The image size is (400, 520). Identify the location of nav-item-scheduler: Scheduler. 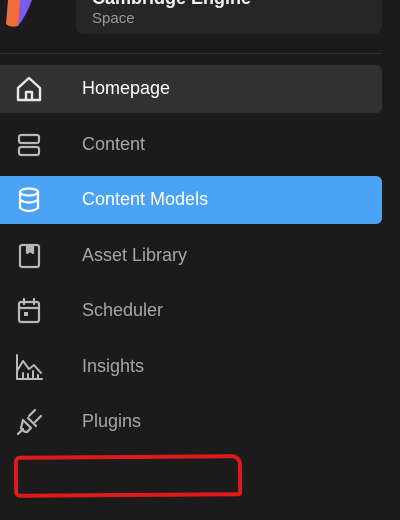
(191, 311).